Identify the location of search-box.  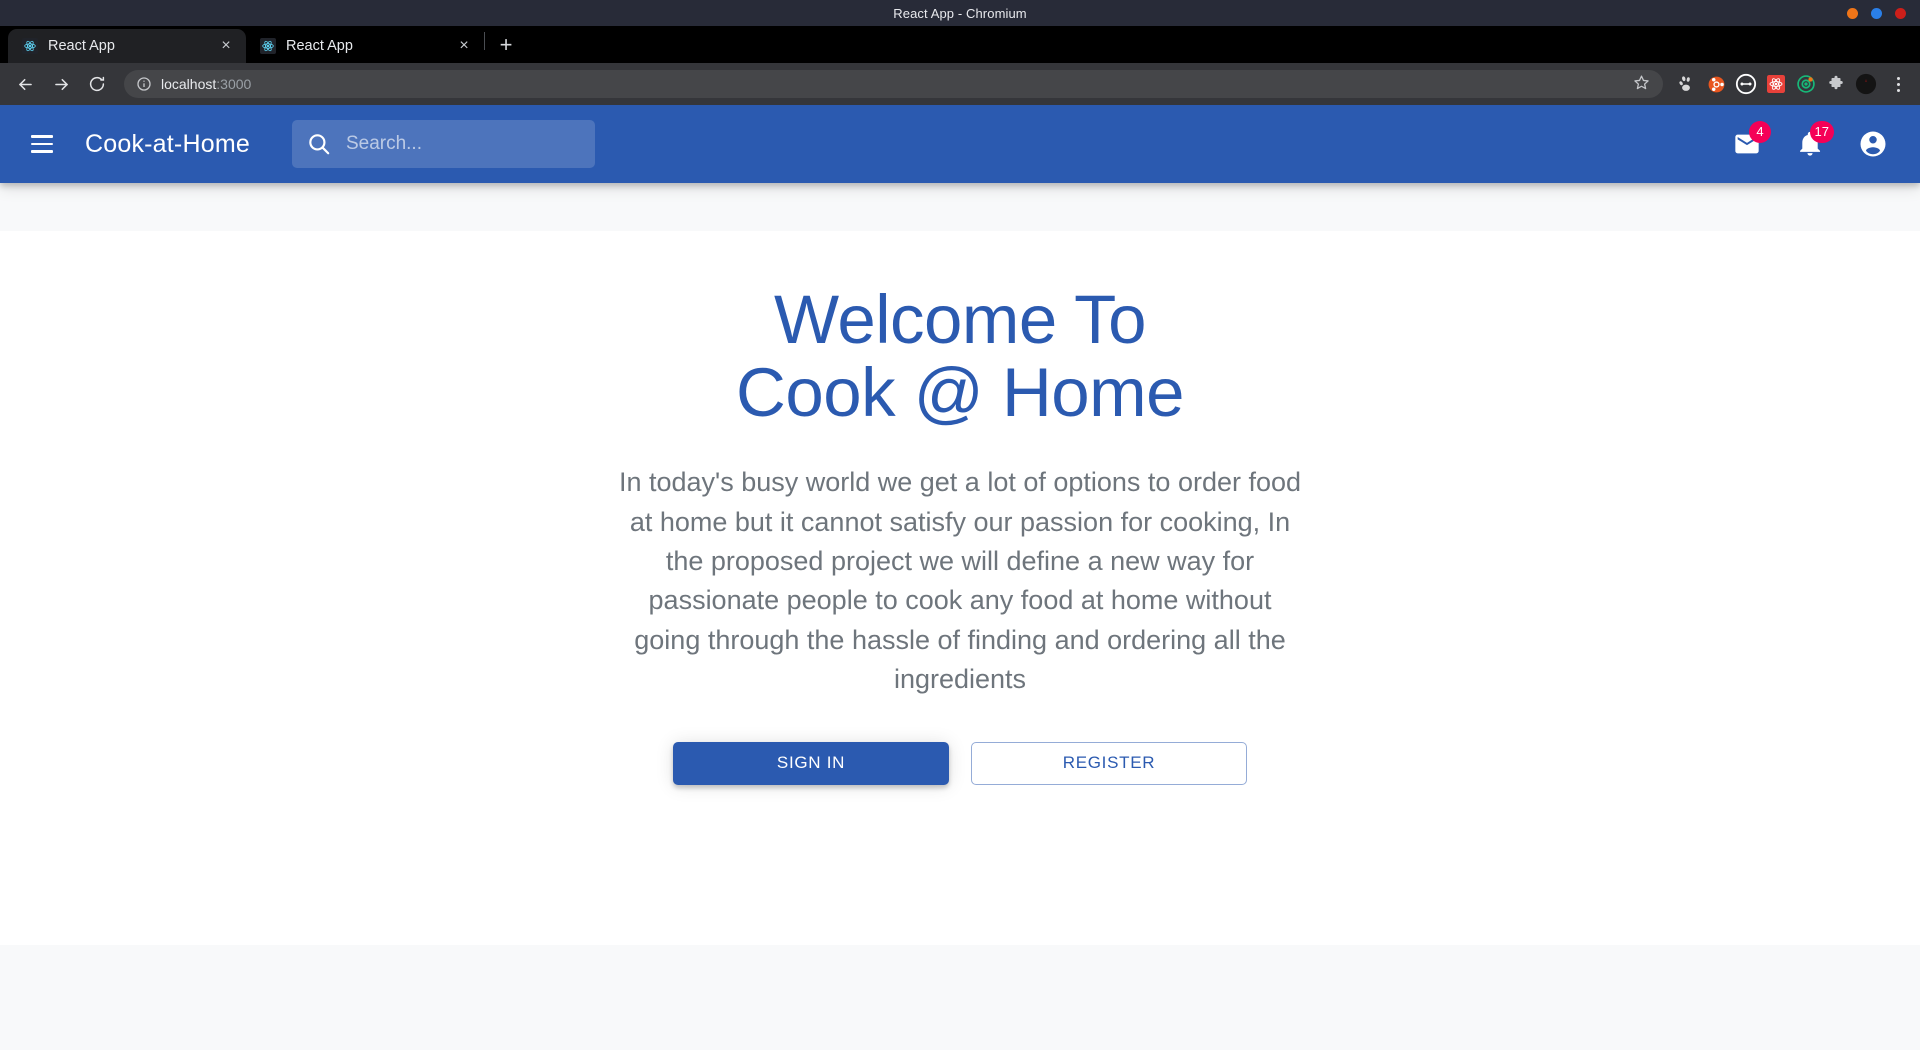
(443, 144).